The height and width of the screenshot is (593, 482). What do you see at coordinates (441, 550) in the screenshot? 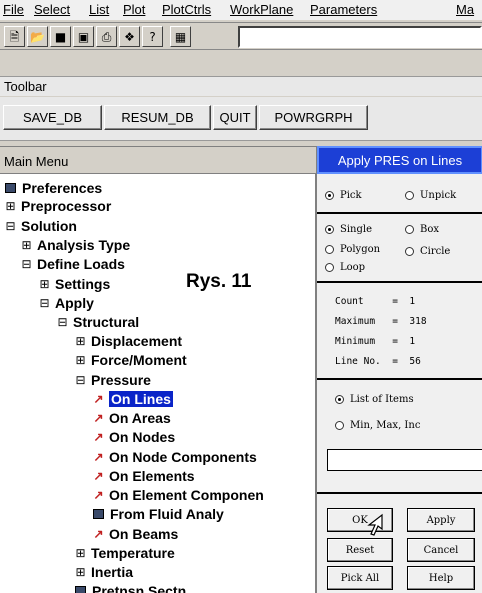
I see `cancel-button: Cancel` at bounding box center [441, 550].